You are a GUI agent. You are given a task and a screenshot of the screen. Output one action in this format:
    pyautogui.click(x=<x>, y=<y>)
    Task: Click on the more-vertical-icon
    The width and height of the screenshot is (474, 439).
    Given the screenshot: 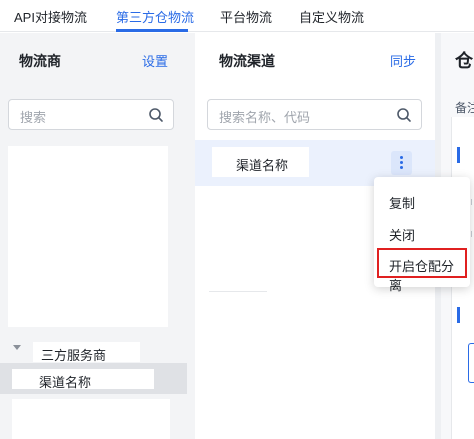 What is the action you would take?
    pyautogui.click(x=401, y=163)
    